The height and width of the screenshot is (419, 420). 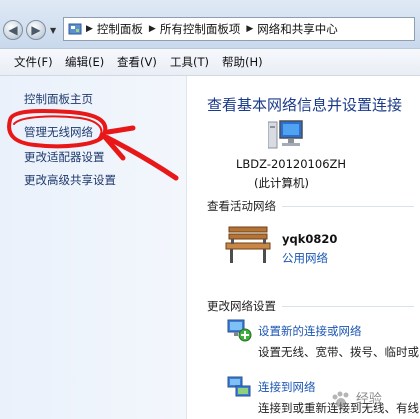 What do you see at coordinates (93, 144) in the screenshot?
I see `red-annotation-arrow` at bounding box center [93, 144].